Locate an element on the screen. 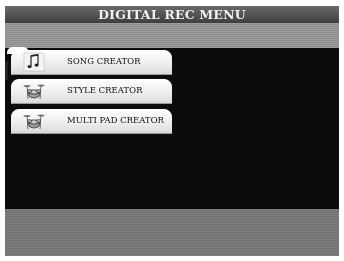 This screenshot has height=261, width=344. top-band is located at coordinates (172, 35).